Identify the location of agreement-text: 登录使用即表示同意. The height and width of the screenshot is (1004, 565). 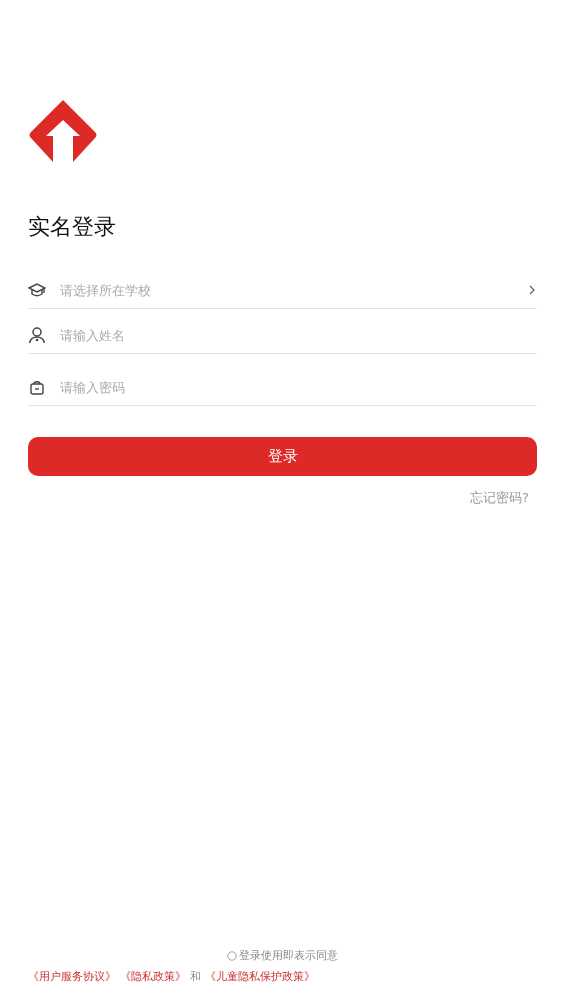
(288, 955).